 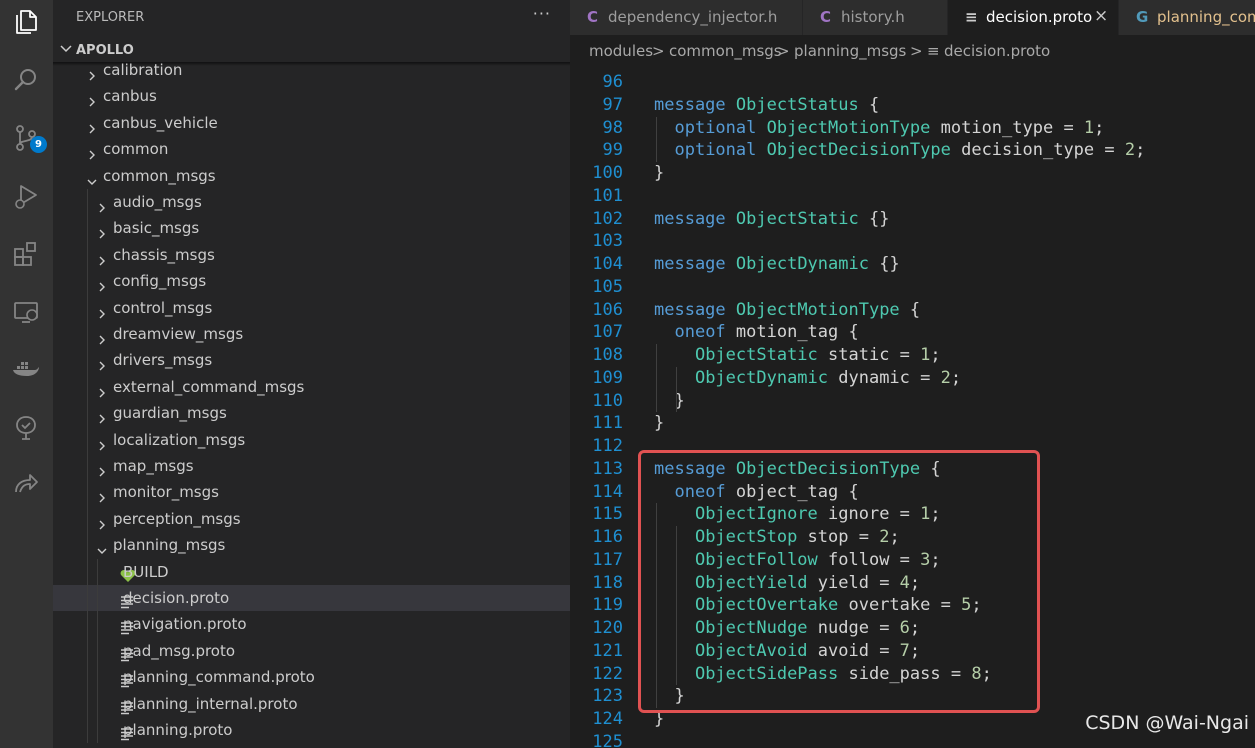 I want to click on code-line: 100}, so click(x=912, y=173).